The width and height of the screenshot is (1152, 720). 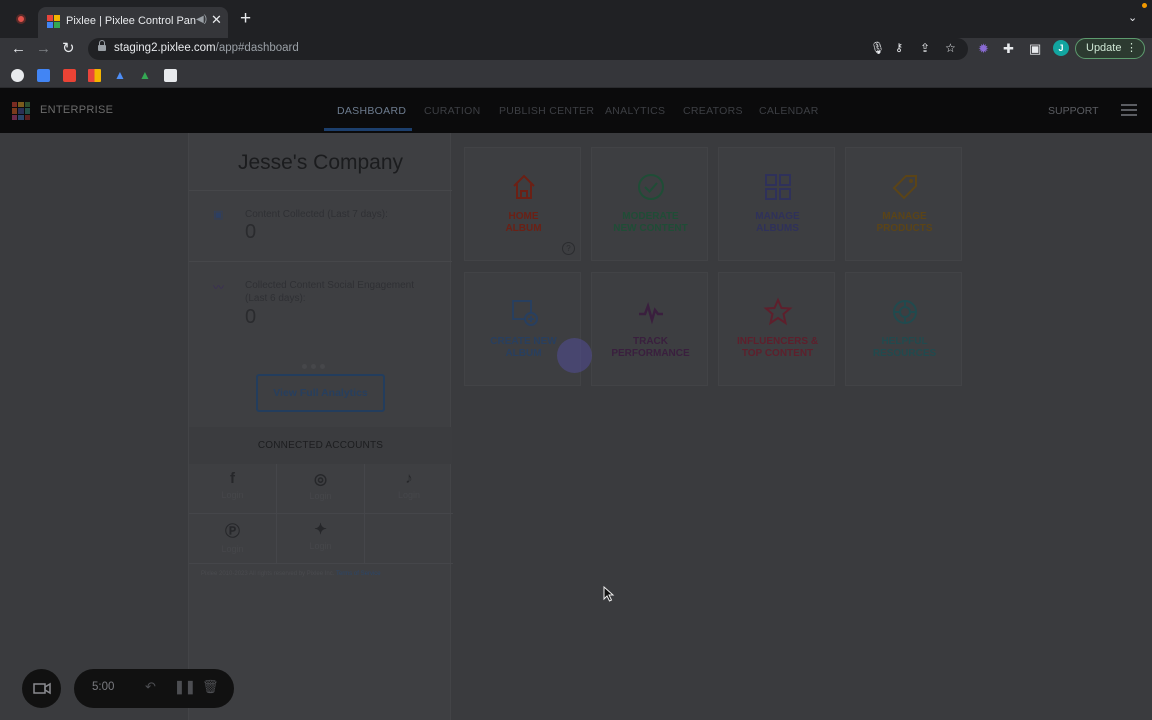 What do you see at coordinates (950, 48) in the screenshot?
I see `bookmark-star-icon: ☆` at bounding box center [950, 48].